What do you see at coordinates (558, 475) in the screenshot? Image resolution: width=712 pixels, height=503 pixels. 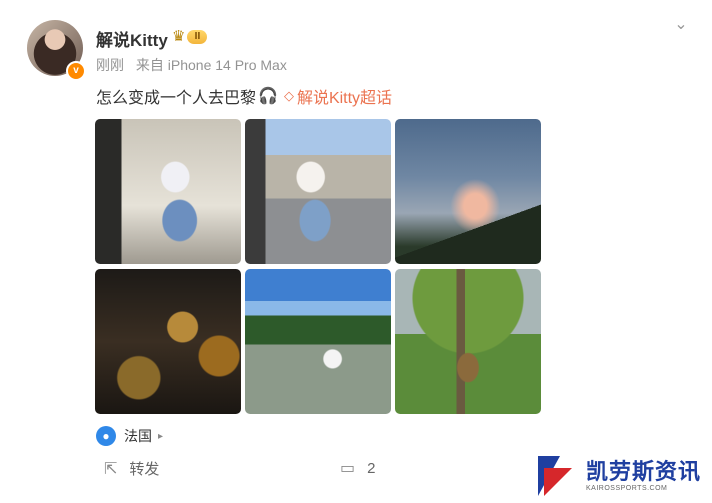 I see `watermark-logo` at bounding box center [558, 475].